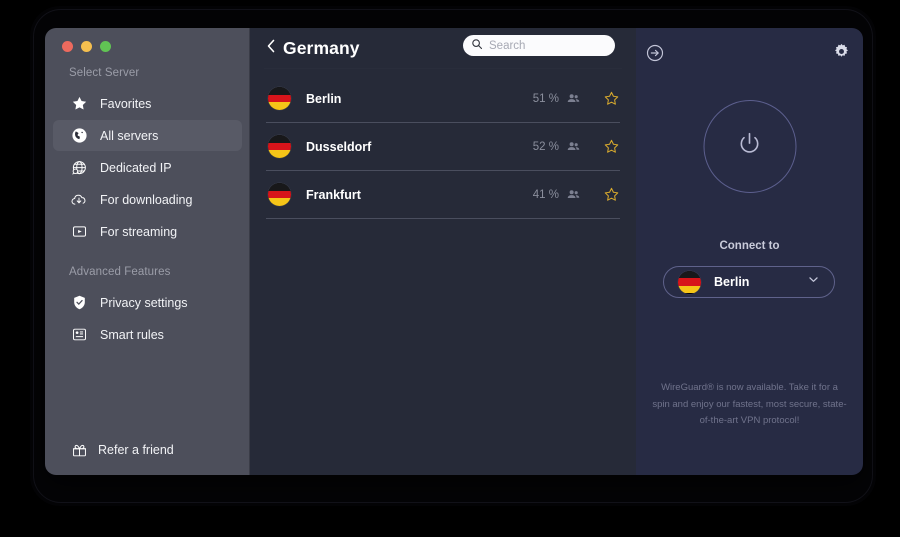 Image resolution: width=900 pixels, height=537 pixels. I want to click on dedicated-ip-icon, so click(79, 168).